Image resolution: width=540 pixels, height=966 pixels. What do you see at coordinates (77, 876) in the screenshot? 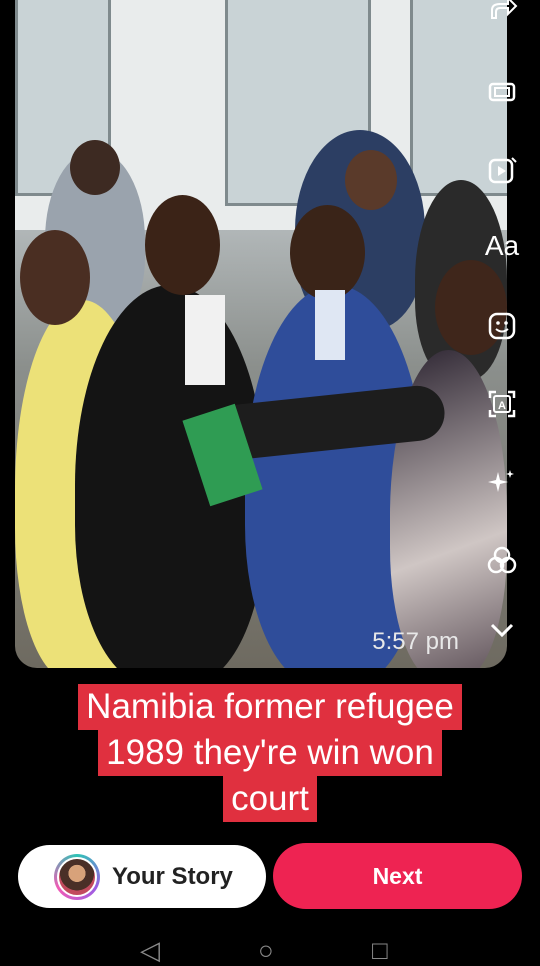
I see `avatar` at bounding box center [77, 876].